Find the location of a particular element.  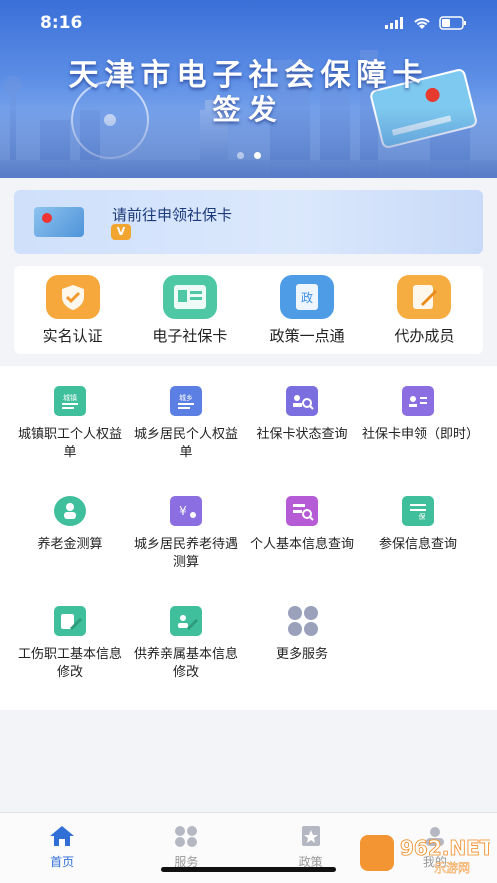

watermark-brand: 962.NET is located at coordinates (445, 848).